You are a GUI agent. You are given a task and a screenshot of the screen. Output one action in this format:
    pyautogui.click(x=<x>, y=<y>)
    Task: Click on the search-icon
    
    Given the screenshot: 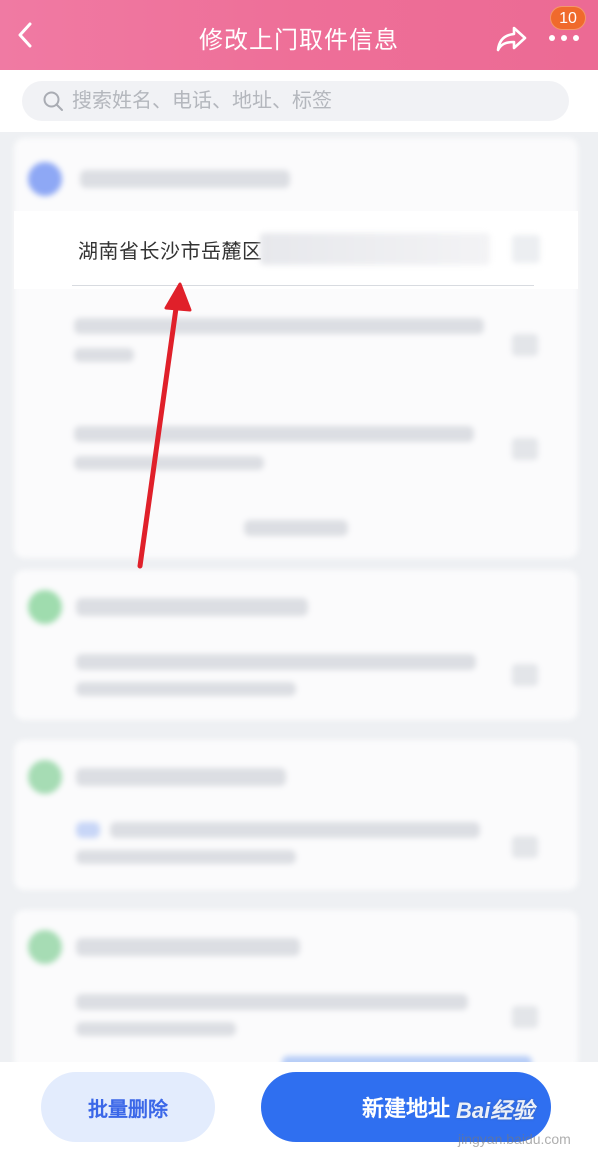 What is the action you would take?
    pyautogui.click(x=53, y=101)
    